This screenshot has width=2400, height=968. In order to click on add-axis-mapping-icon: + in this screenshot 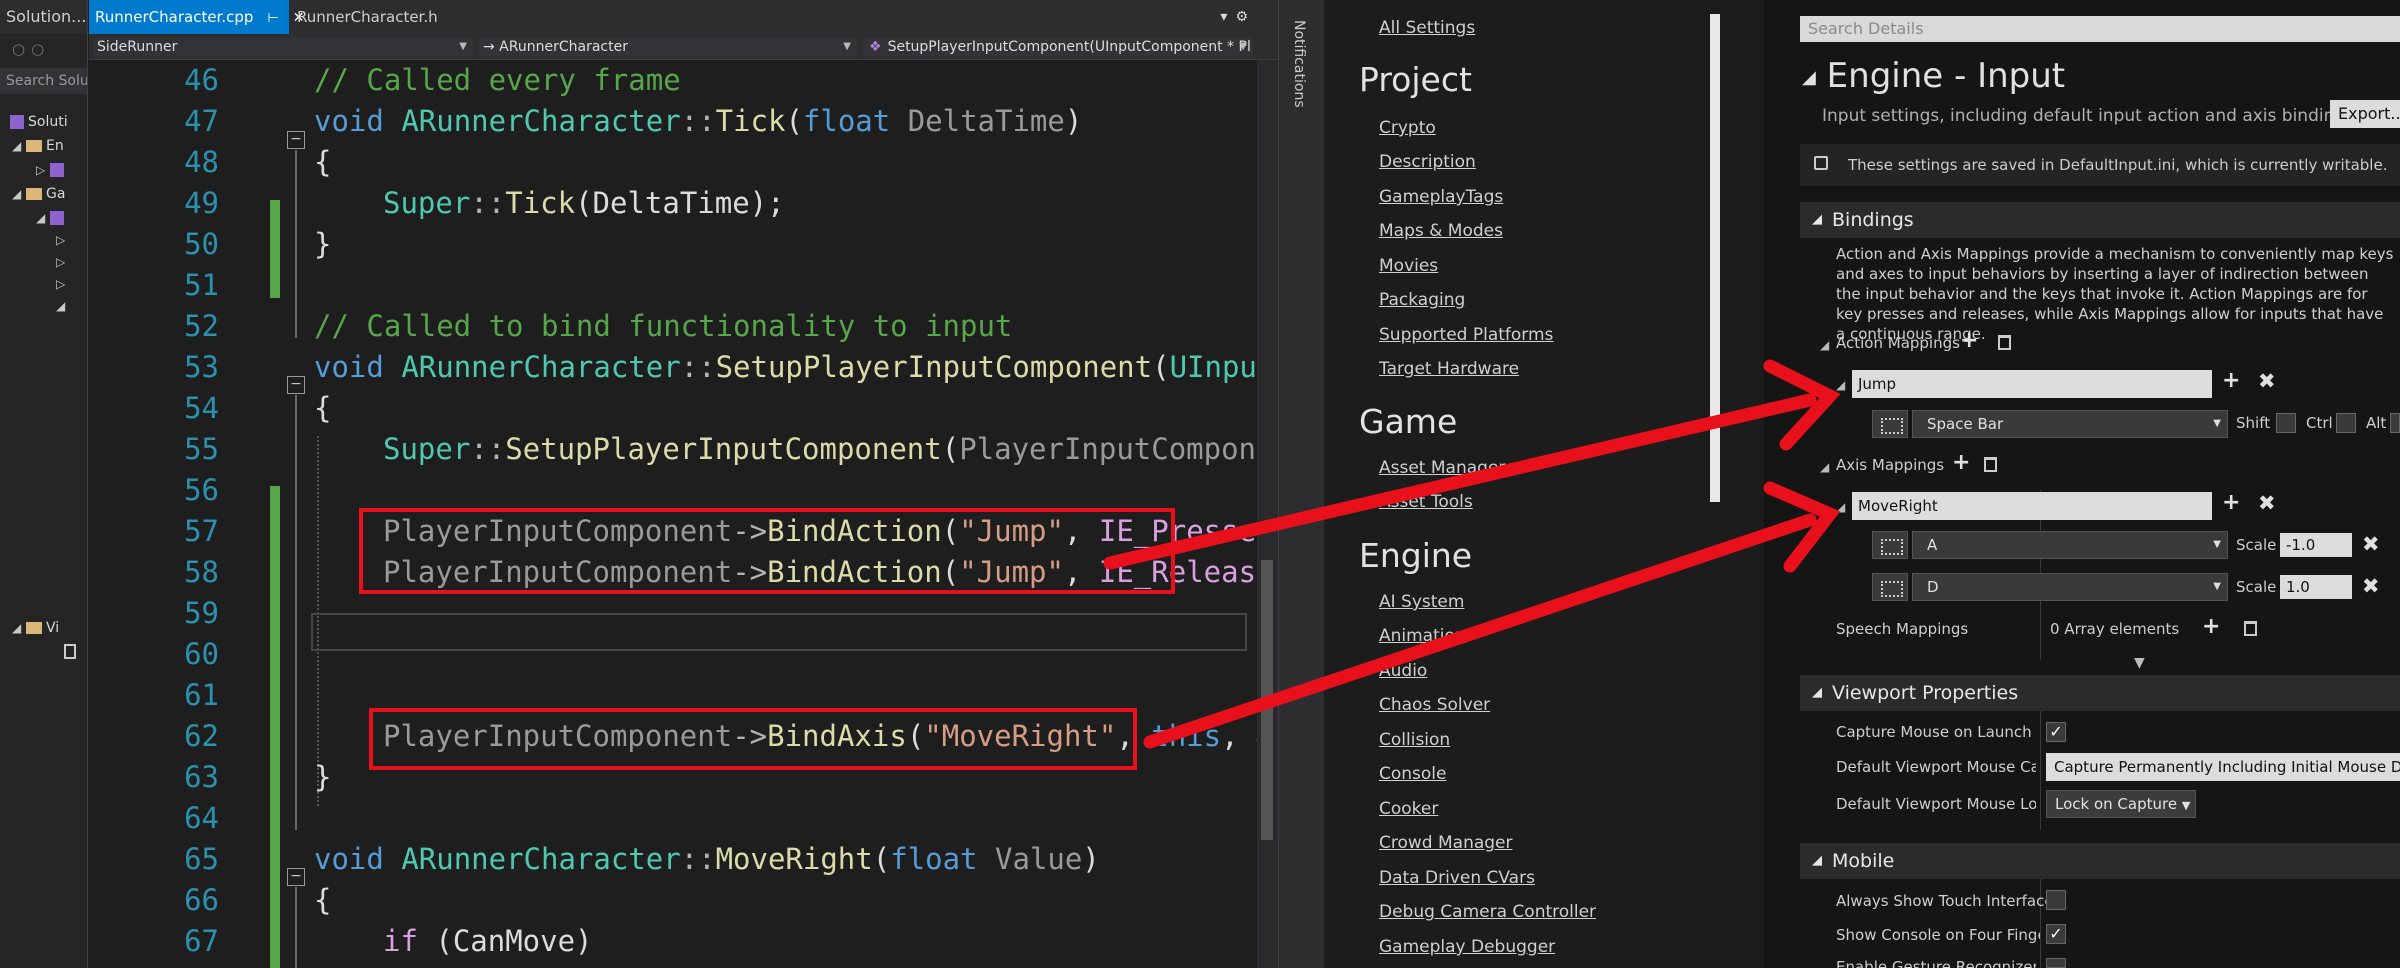, I will do `click(1961, 462)`.